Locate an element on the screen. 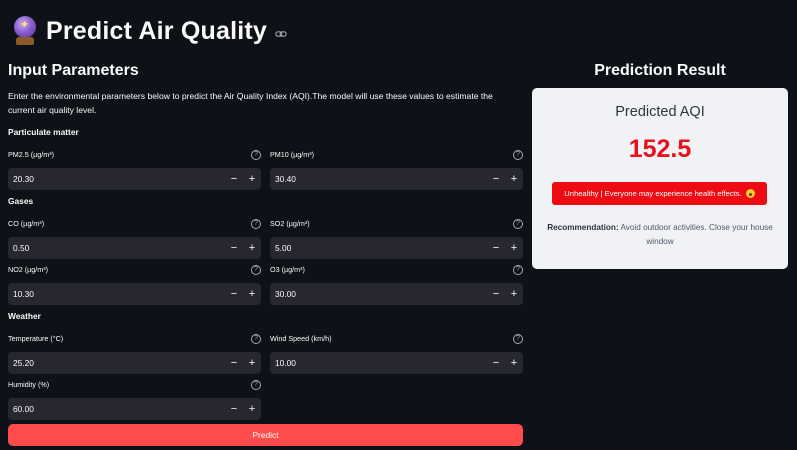 The height and width of the screenshot is (450, 797). aqi-value: 152.5 is located at coordinates (660, 149).